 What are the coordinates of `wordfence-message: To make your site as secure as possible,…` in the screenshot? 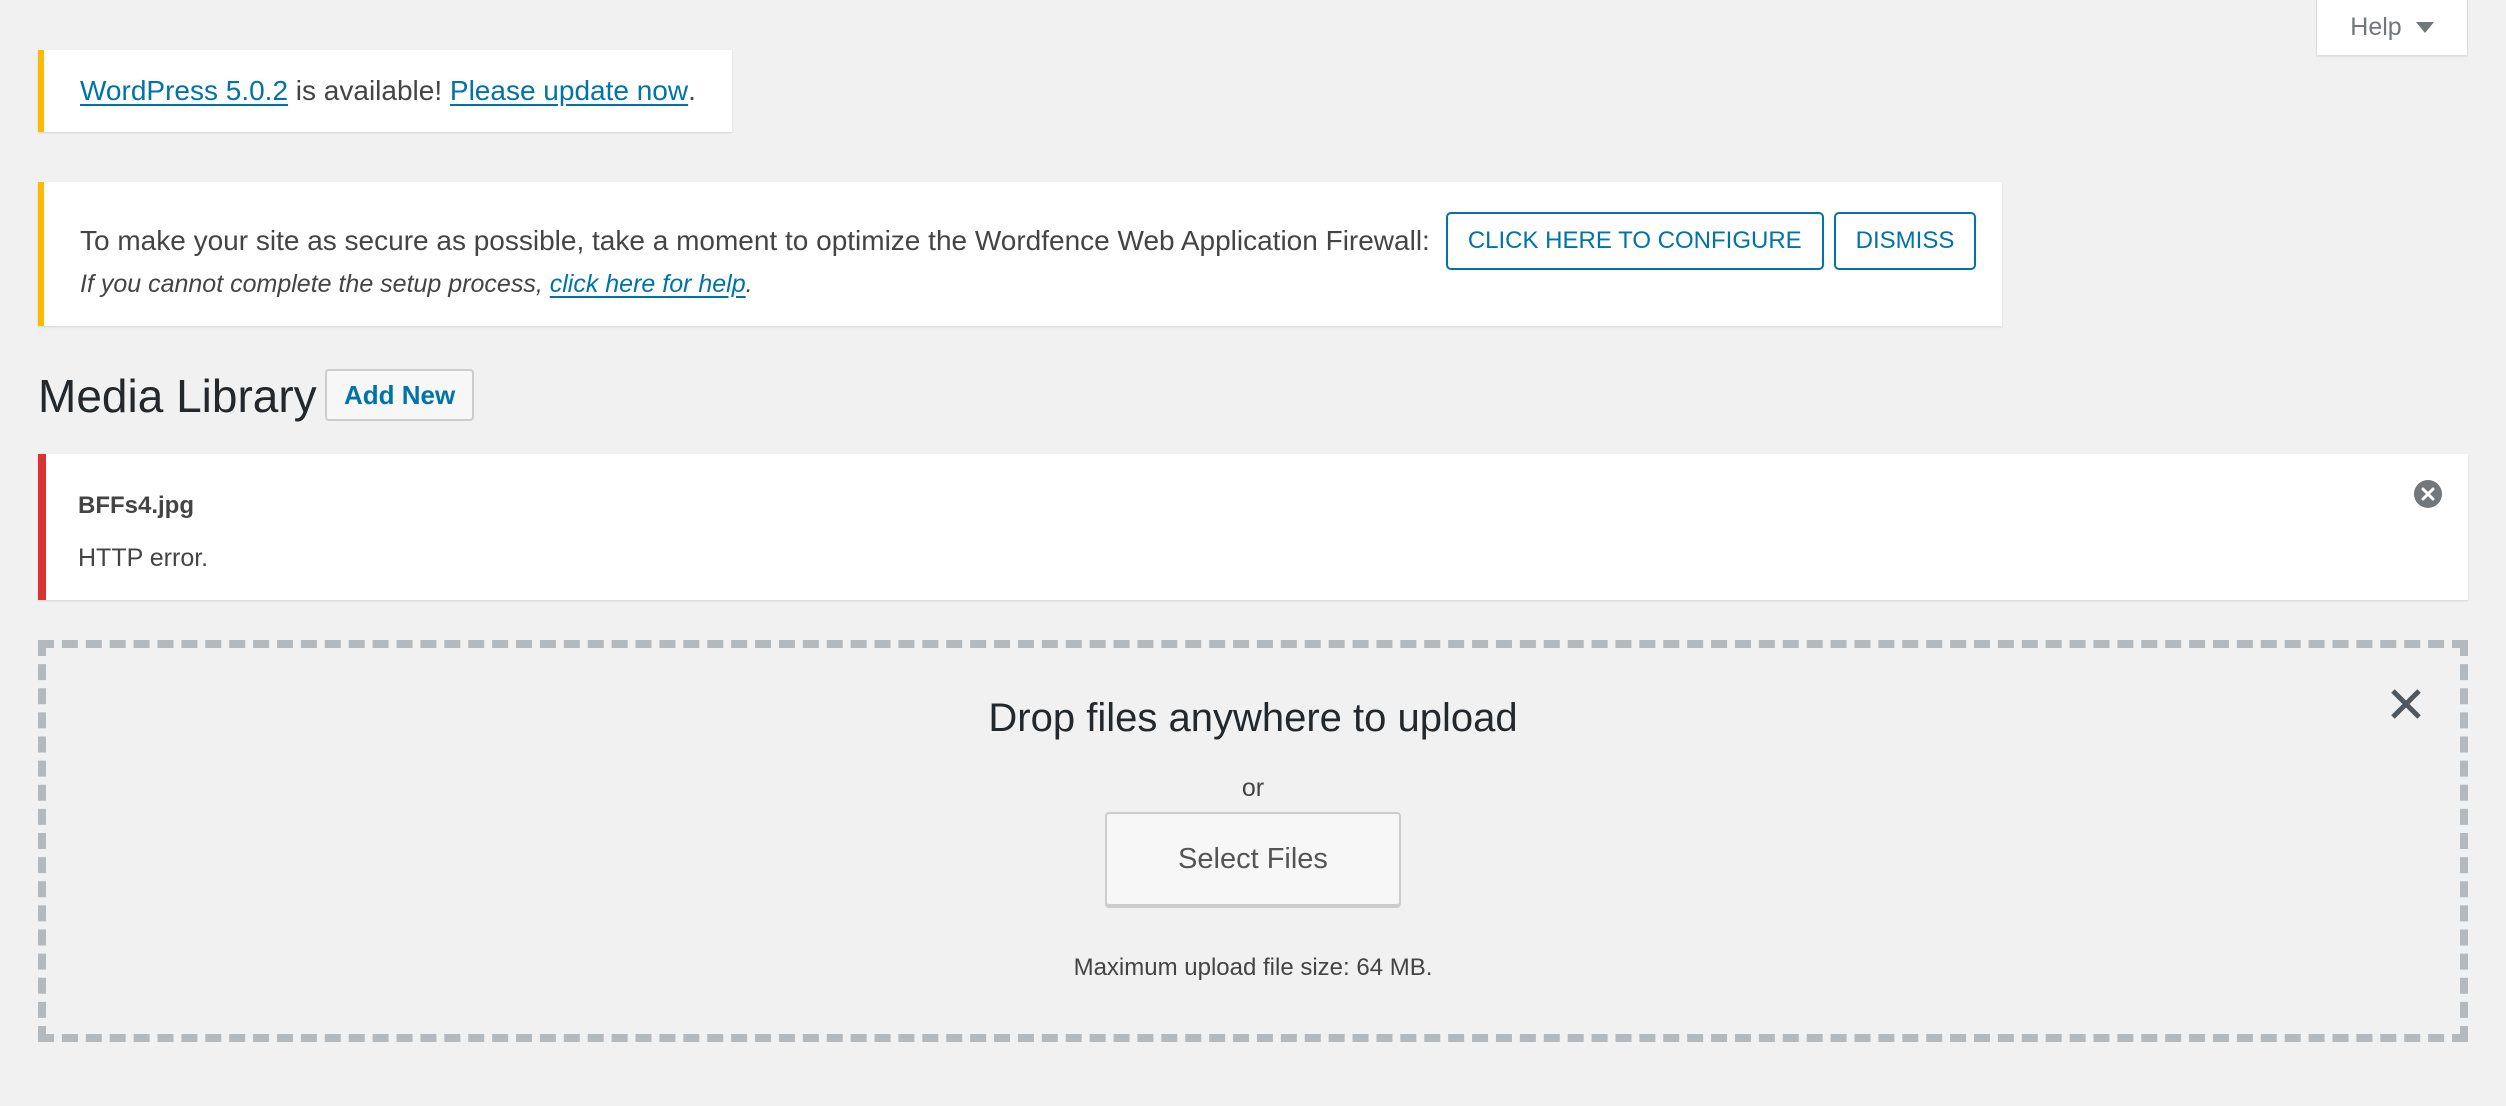 It's located at (755, 240).